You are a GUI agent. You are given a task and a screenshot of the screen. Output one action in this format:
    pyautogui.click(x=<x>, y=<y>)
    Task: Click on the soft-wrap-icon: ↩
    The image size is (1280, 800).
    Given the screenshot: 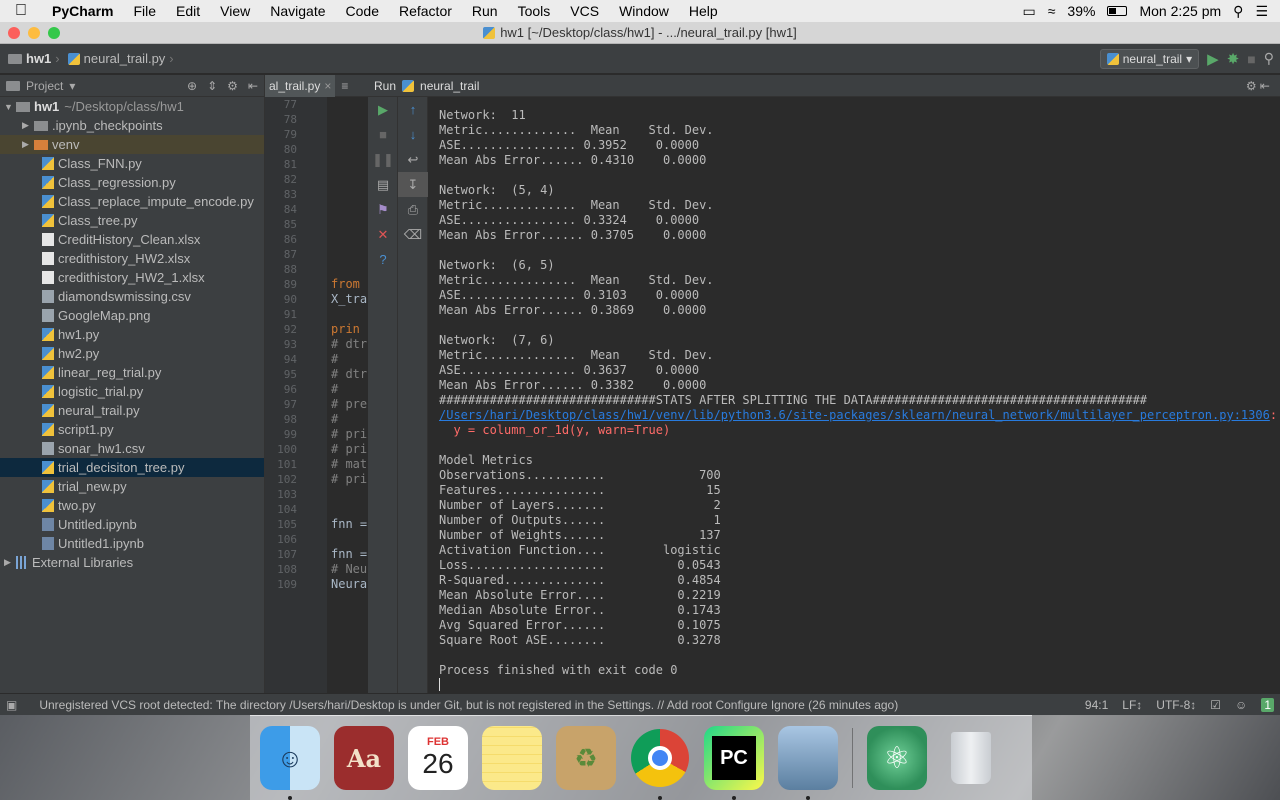 What is the action you would take?
    pyautogui.click(x=413, y=159)
    